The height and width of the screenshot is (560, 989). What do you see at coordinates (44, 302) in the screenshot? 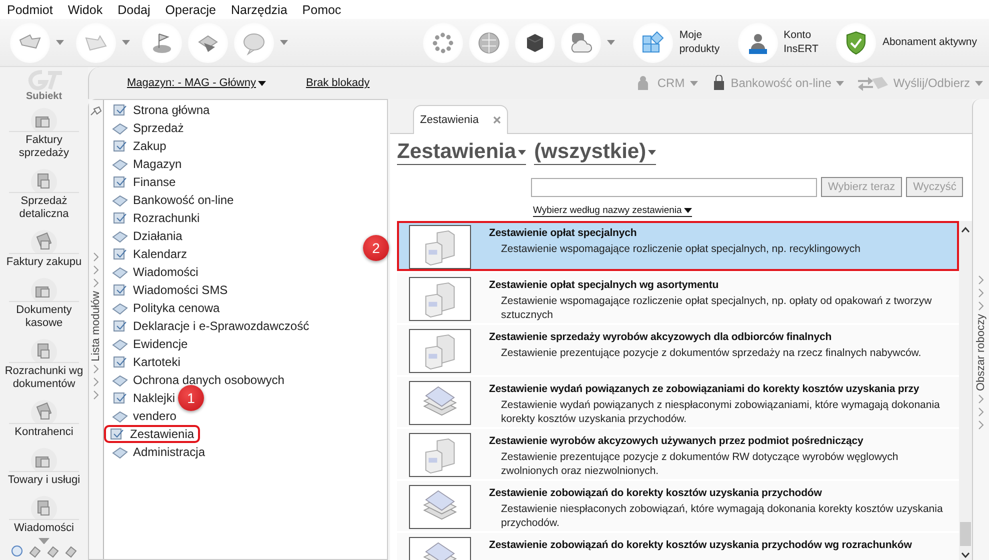
I see `nav-item: Dokumenty kasowe` at bounding box center [44, 302].